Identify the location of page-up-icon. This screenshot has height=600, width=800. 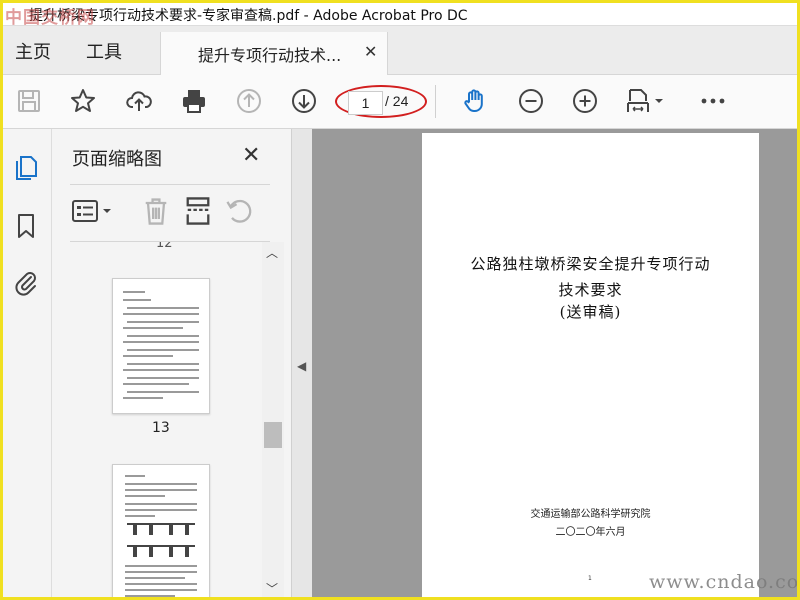
(249, 101).